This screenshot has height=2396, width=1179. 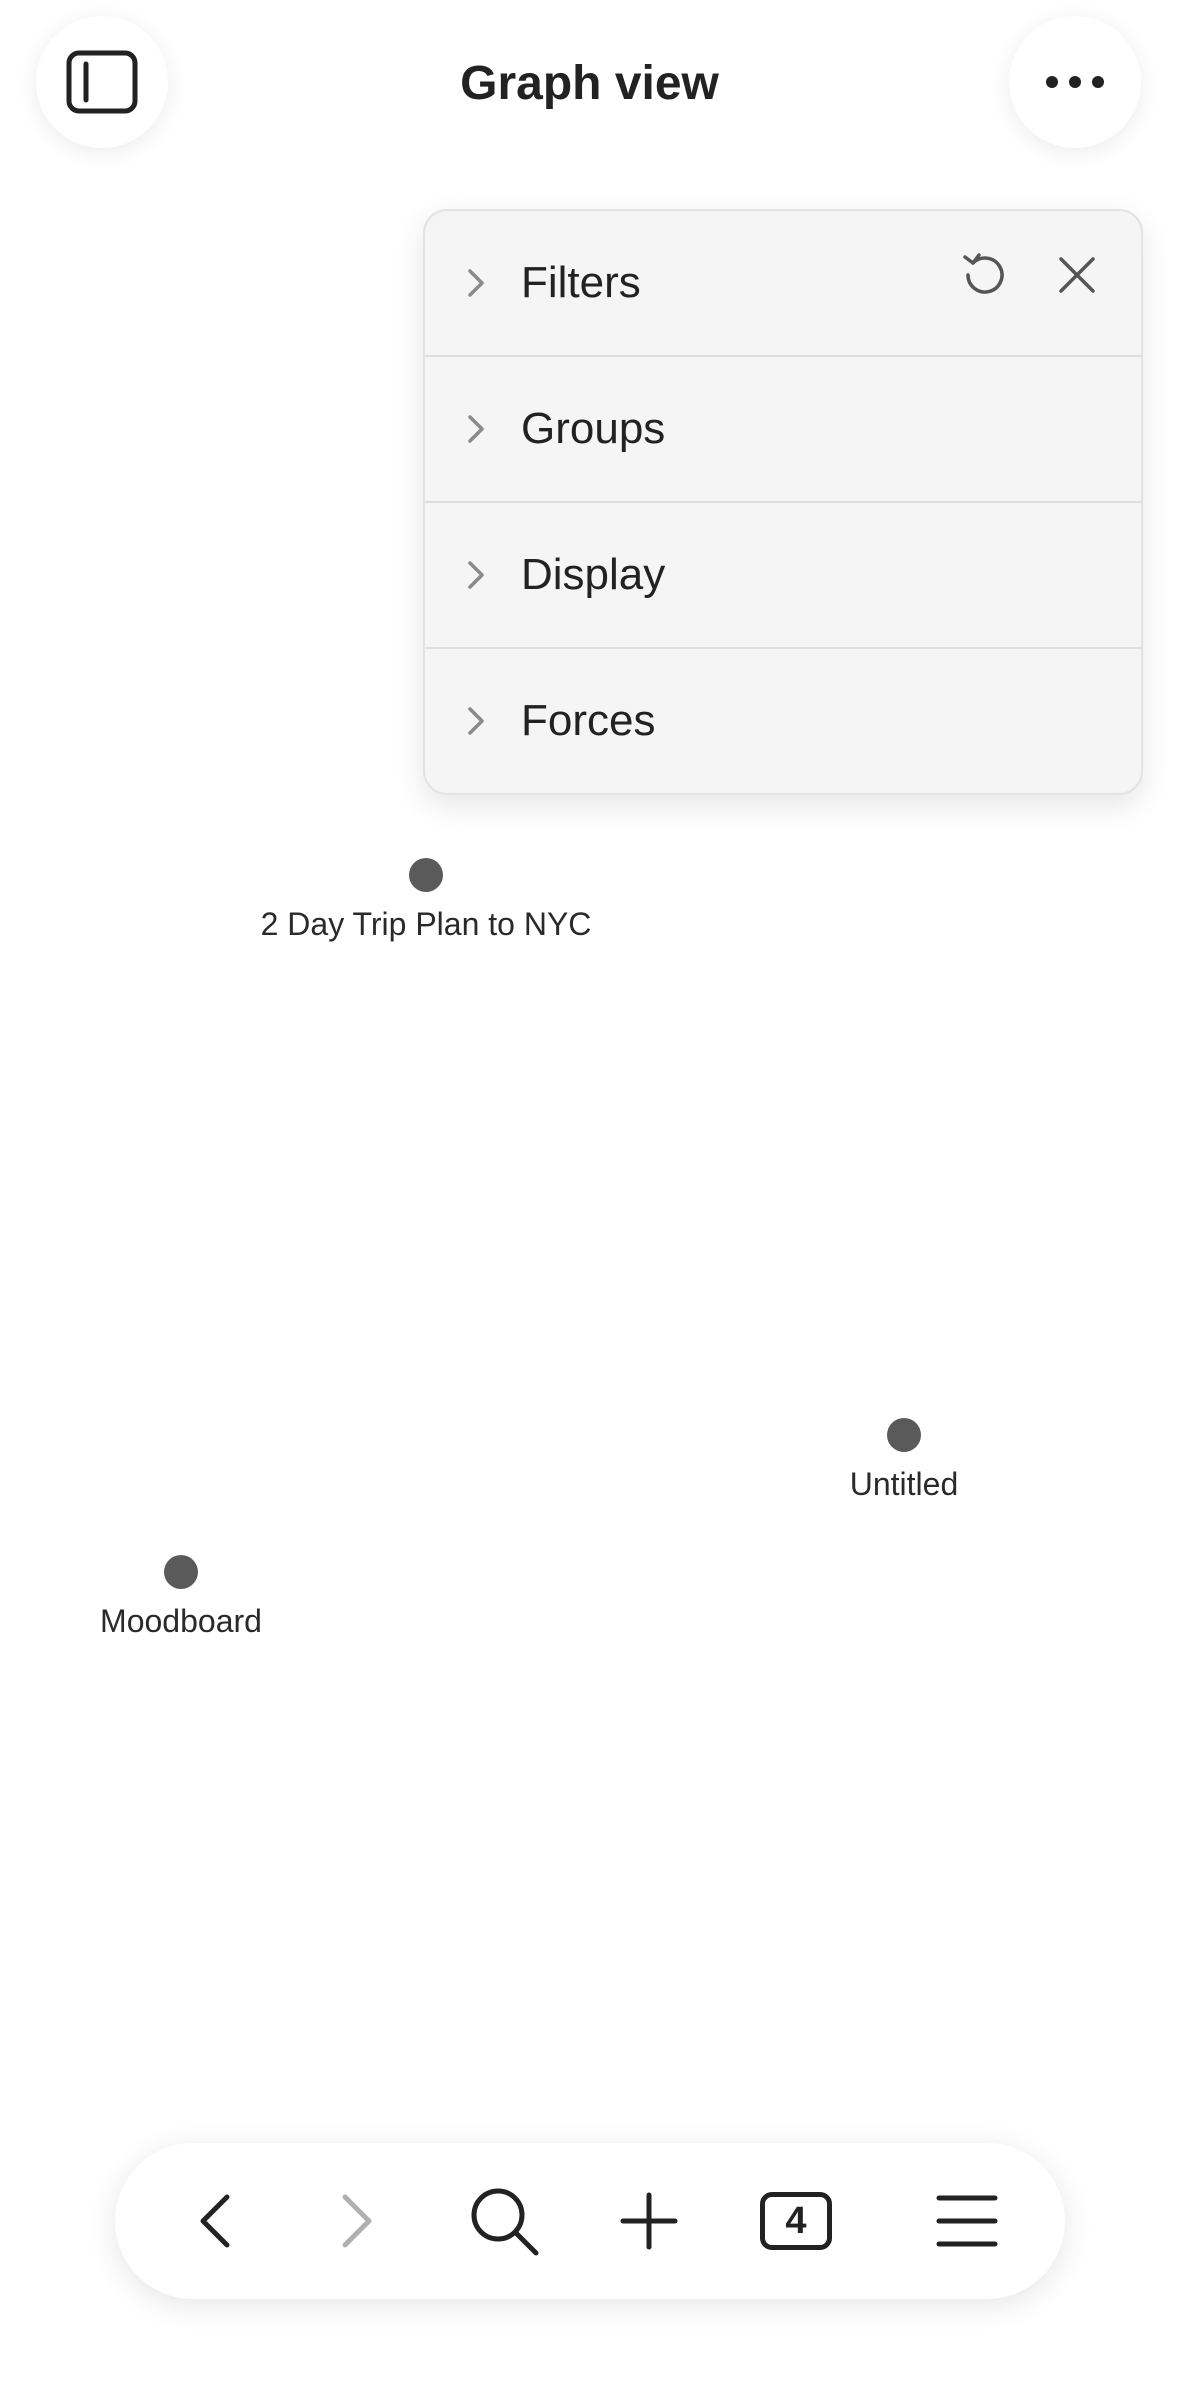 I want to click on graph-node-untitled, so click(x=904, y=1435).